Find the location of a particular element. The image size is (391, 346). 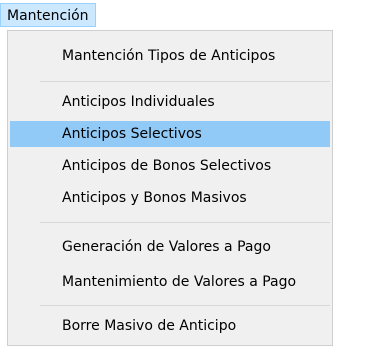

menu-item-anticipos-selectivos: Anticipos Selectivos is located at coordinates (170, 134).